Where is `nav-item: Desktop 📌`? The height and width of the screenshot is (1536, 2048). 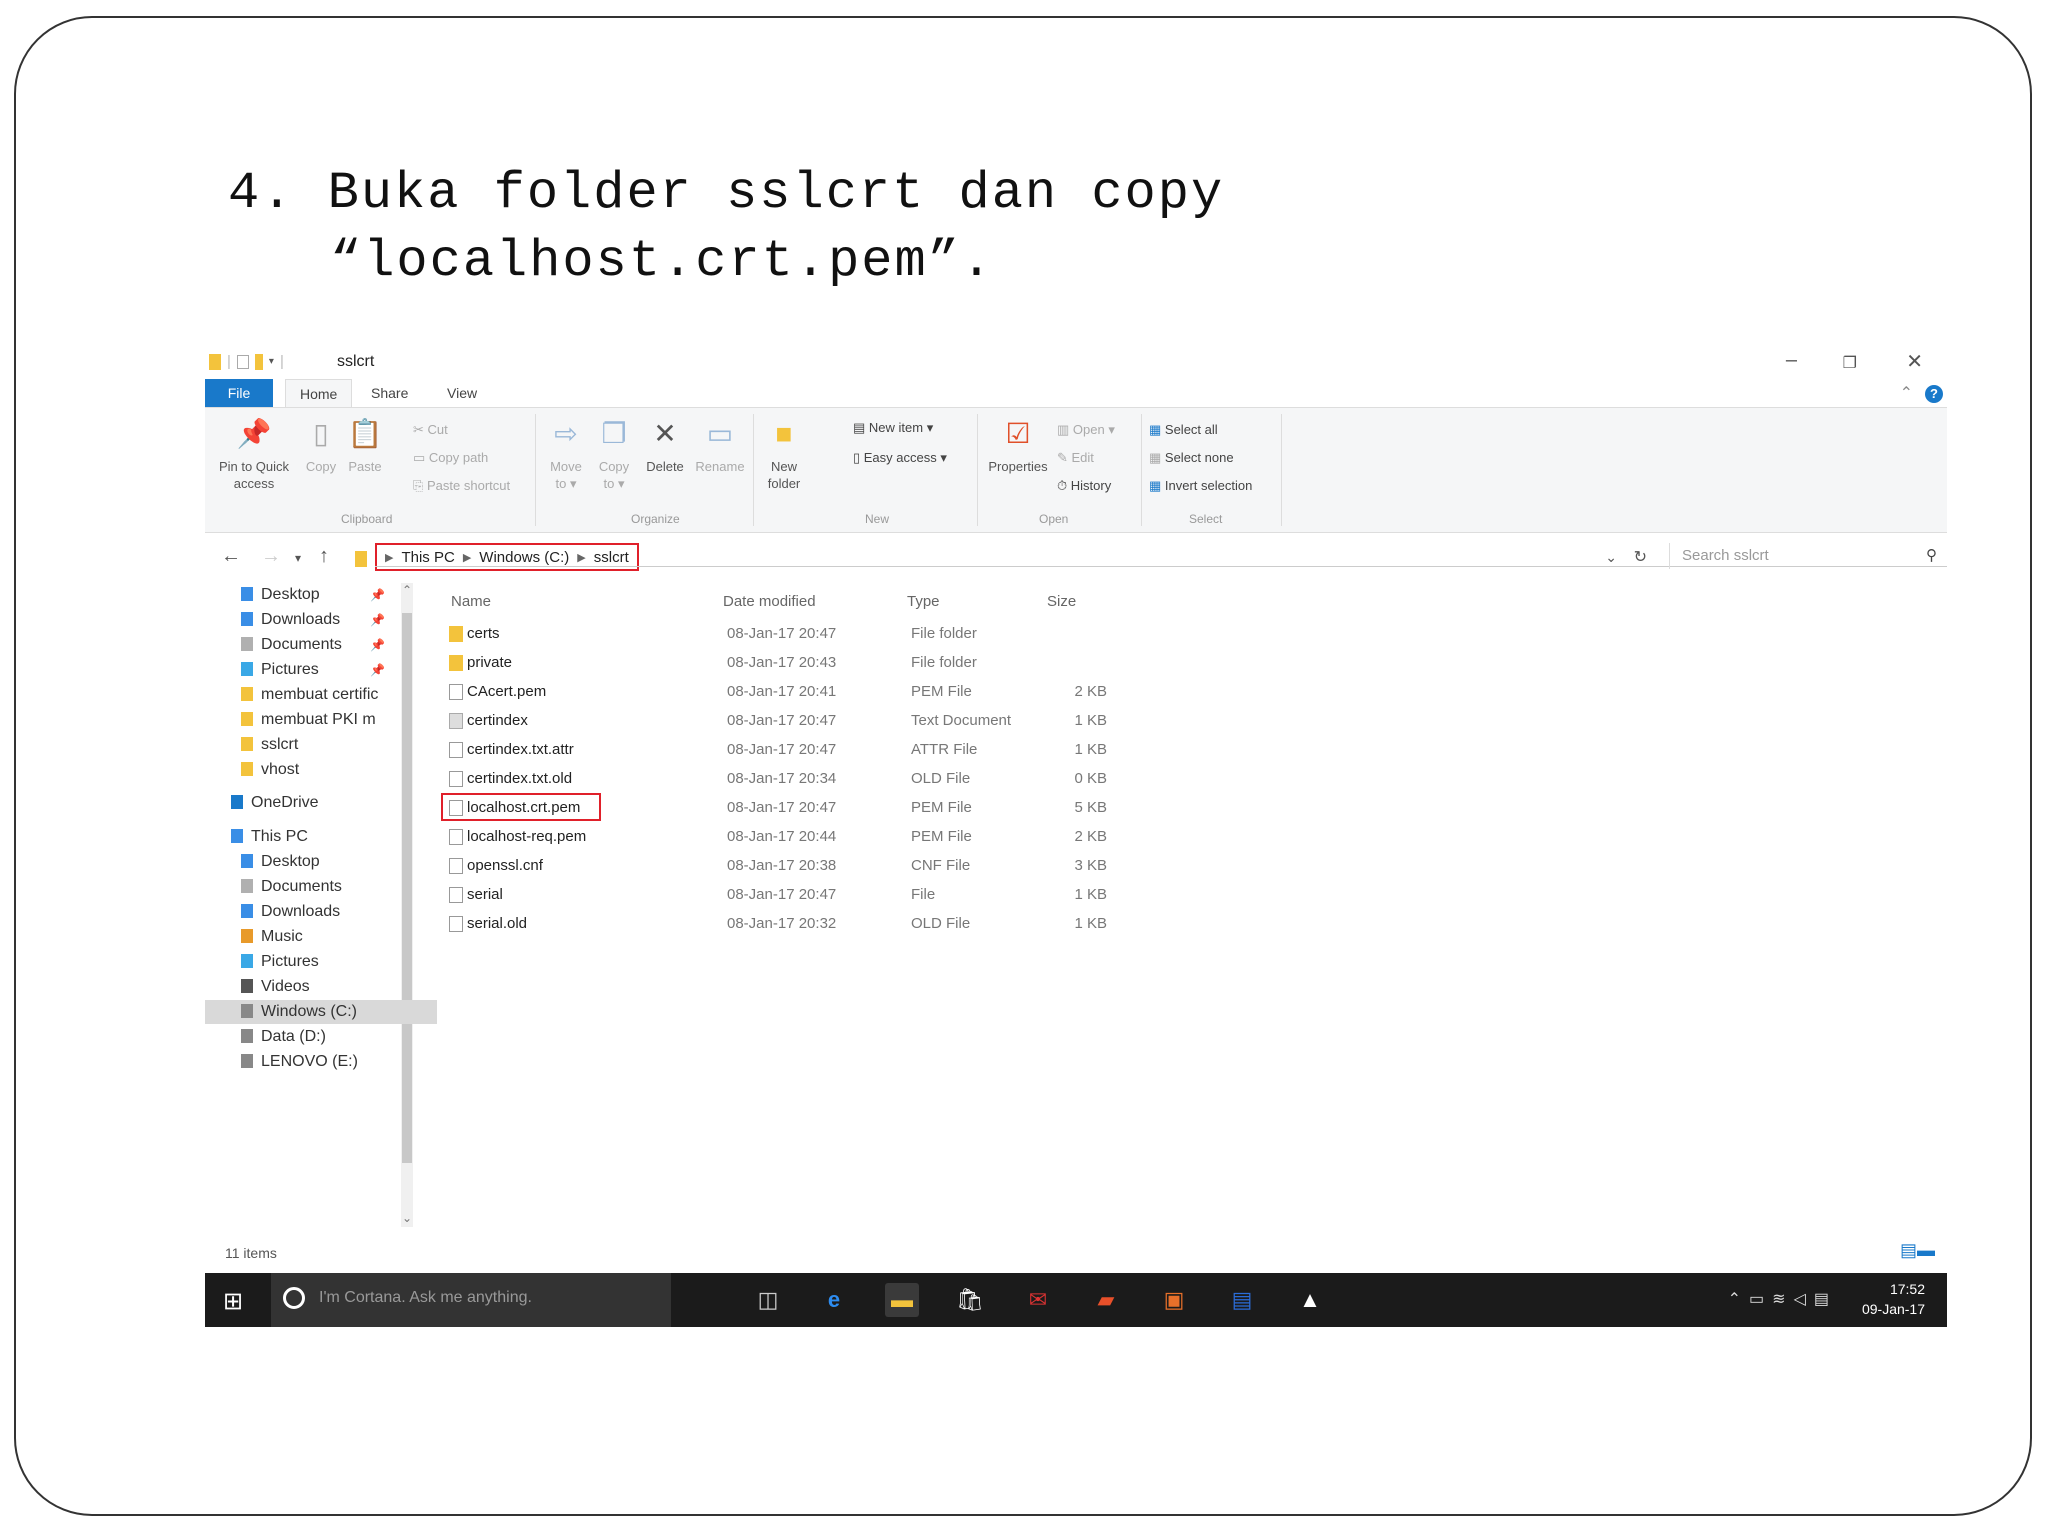 nav-item: Desktop 📌 is located at coordinates (321, 595).